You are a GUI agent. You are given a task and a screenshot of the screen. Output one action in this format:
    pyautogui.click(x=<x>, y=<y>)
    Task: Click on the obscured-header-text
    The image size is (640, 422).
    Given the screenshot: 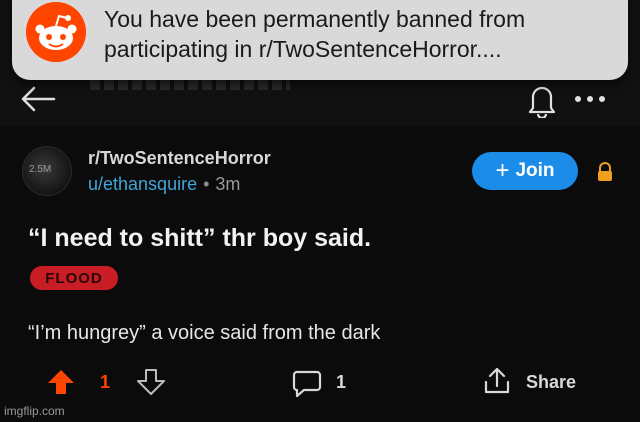 What is the action you would take?
    pyautogui.click(x=190, y=85)
    